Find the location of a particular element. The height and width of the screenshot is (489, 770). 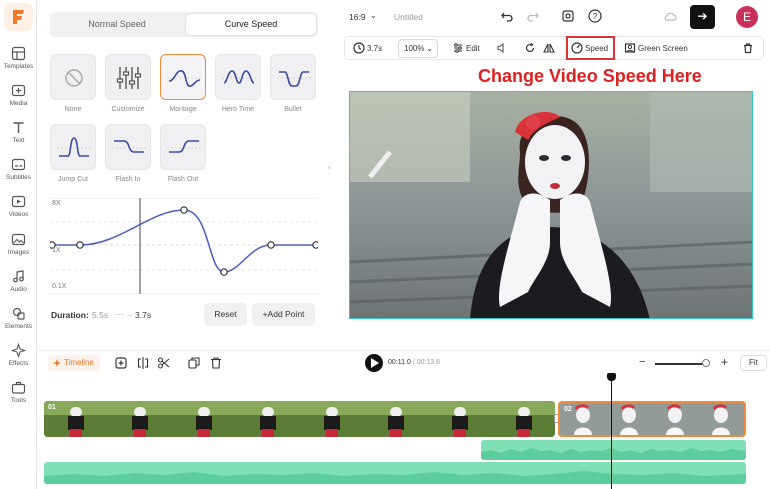

sidebar-item-label: Subtitles is located at coordinates (18, 177).